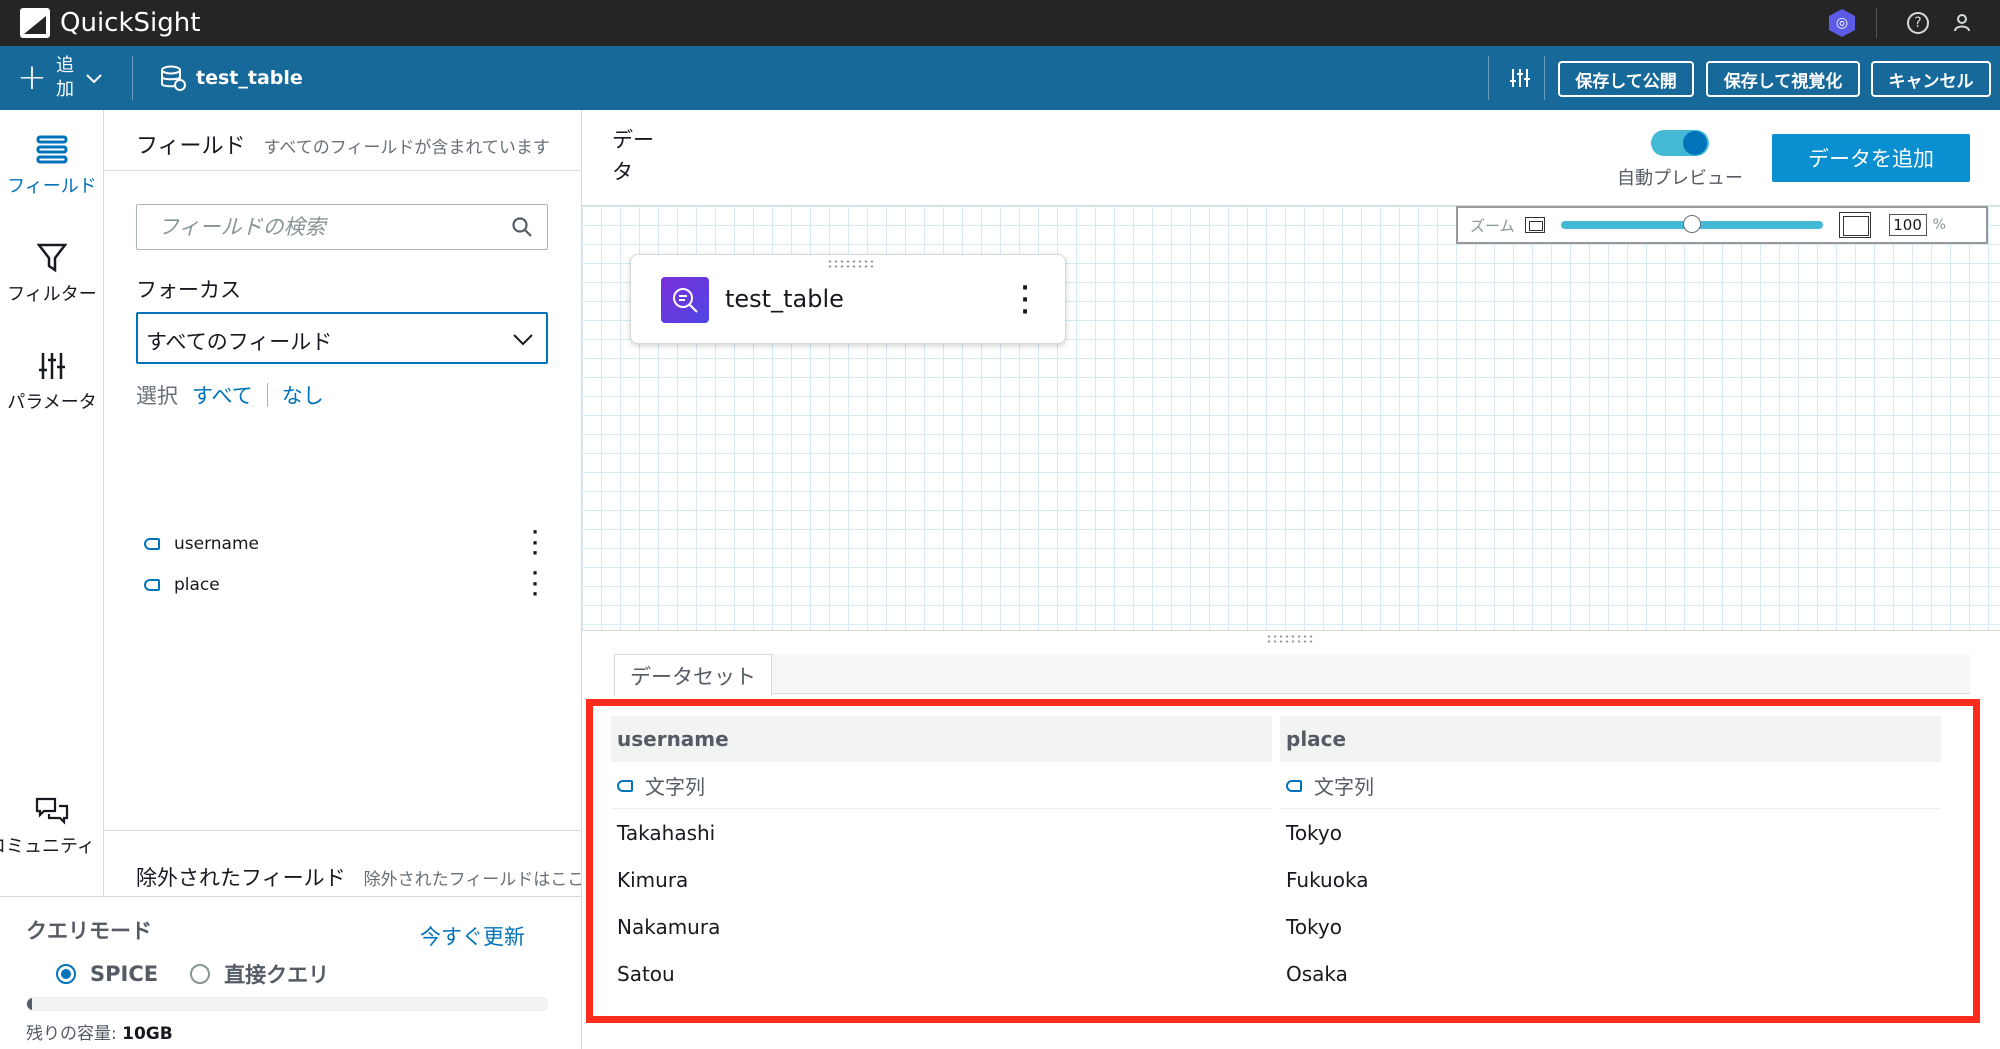  What do you see at coordinates (52, 186) in the screenshot?
I see `rail-item-label: フィールド` at bounding box center [52, 186].